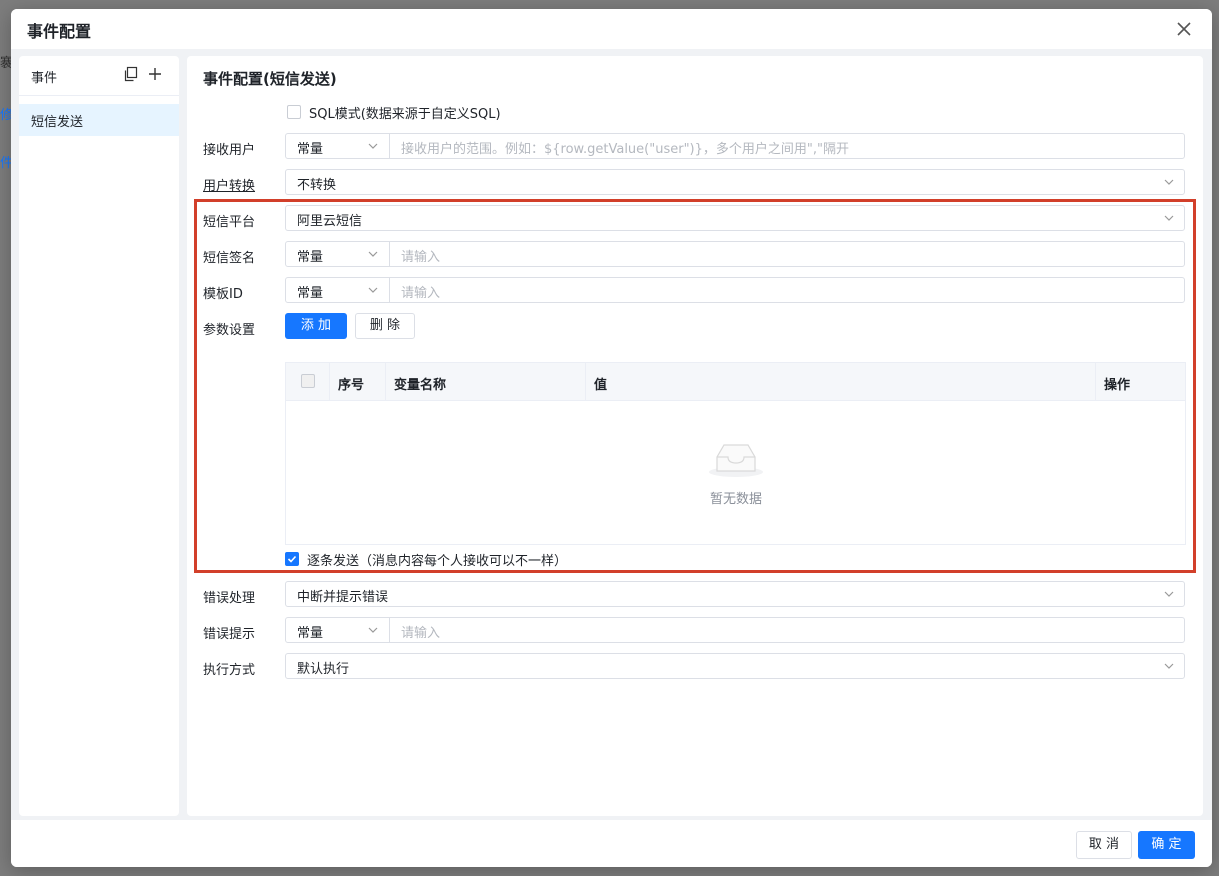 This screenshot has height=876, width=1219. Describe the element at coordinates (1117, 385) in the screenshot. I see `column-header-actions: 操作` at that location.